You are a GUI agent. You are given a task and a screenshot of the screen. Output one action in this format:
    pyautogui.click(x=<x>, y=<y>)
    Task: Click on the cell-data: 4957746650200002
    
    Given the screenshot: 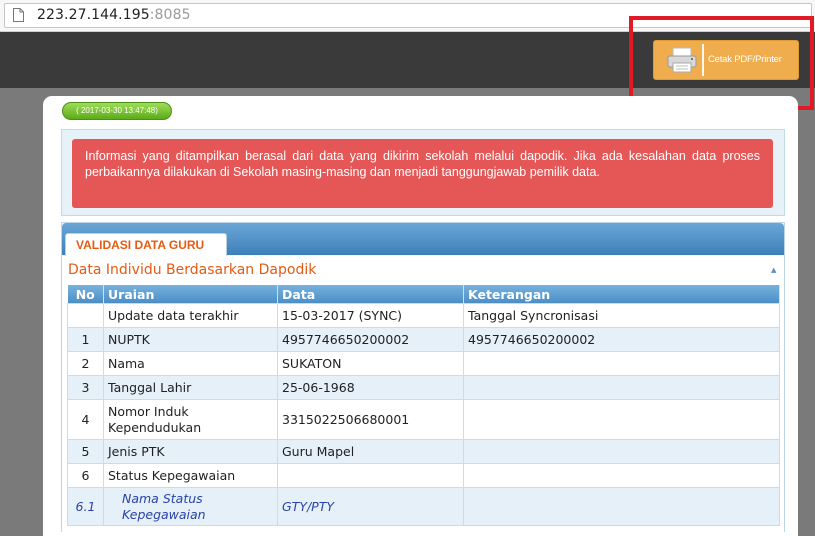 What is the action you would take?
    pyautogui.click(x=370, y=339)
    